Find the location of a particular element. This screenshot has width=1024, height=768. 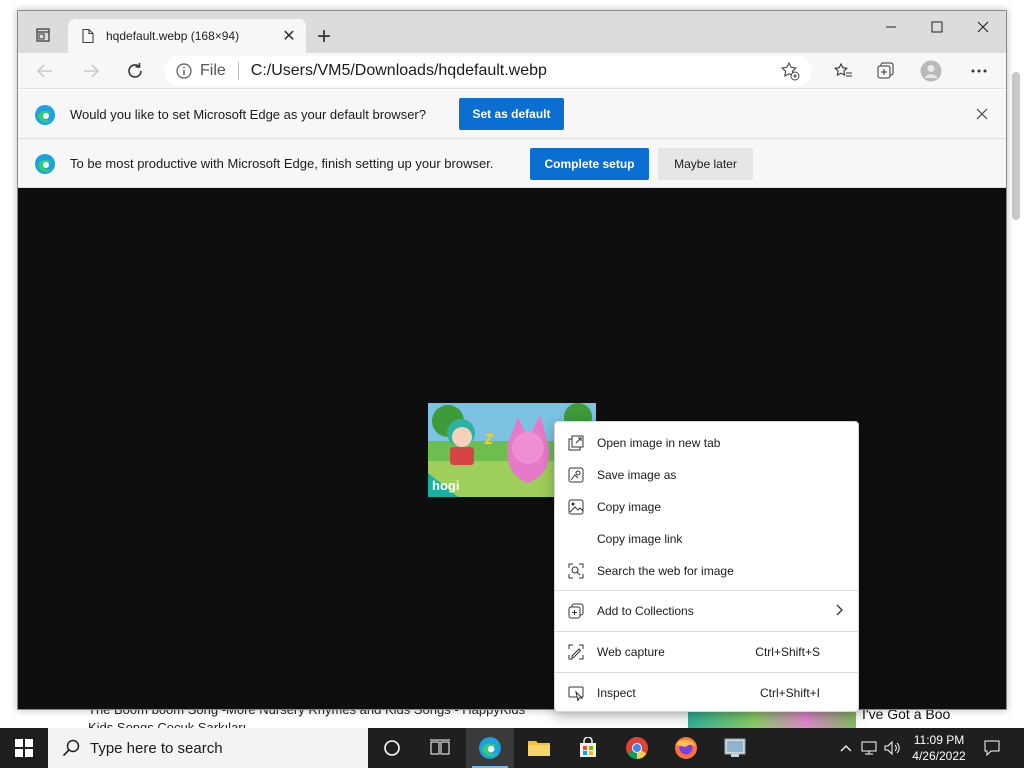

taskbar-file-explorer-button is located at coordinates (539, 748).